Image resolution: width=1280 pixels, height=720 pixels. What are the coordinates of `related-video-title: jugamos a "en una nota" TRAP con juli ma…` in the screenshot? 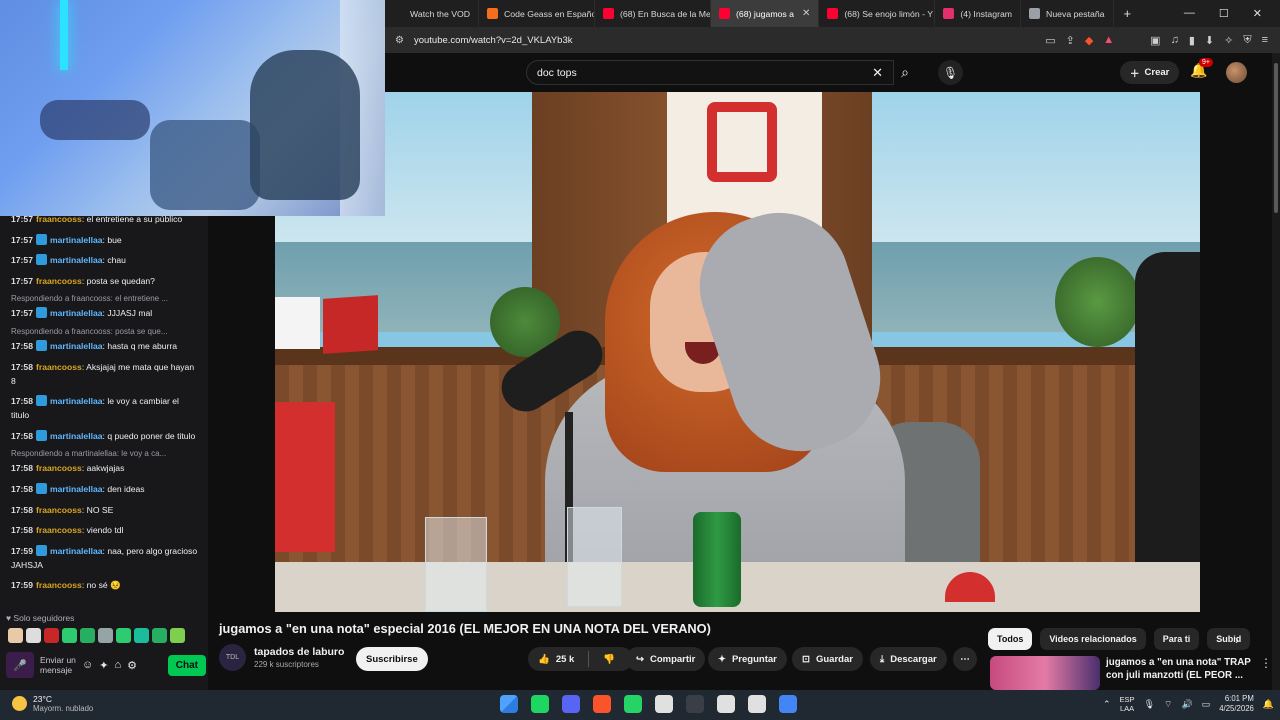 It's located at (1180, 673).